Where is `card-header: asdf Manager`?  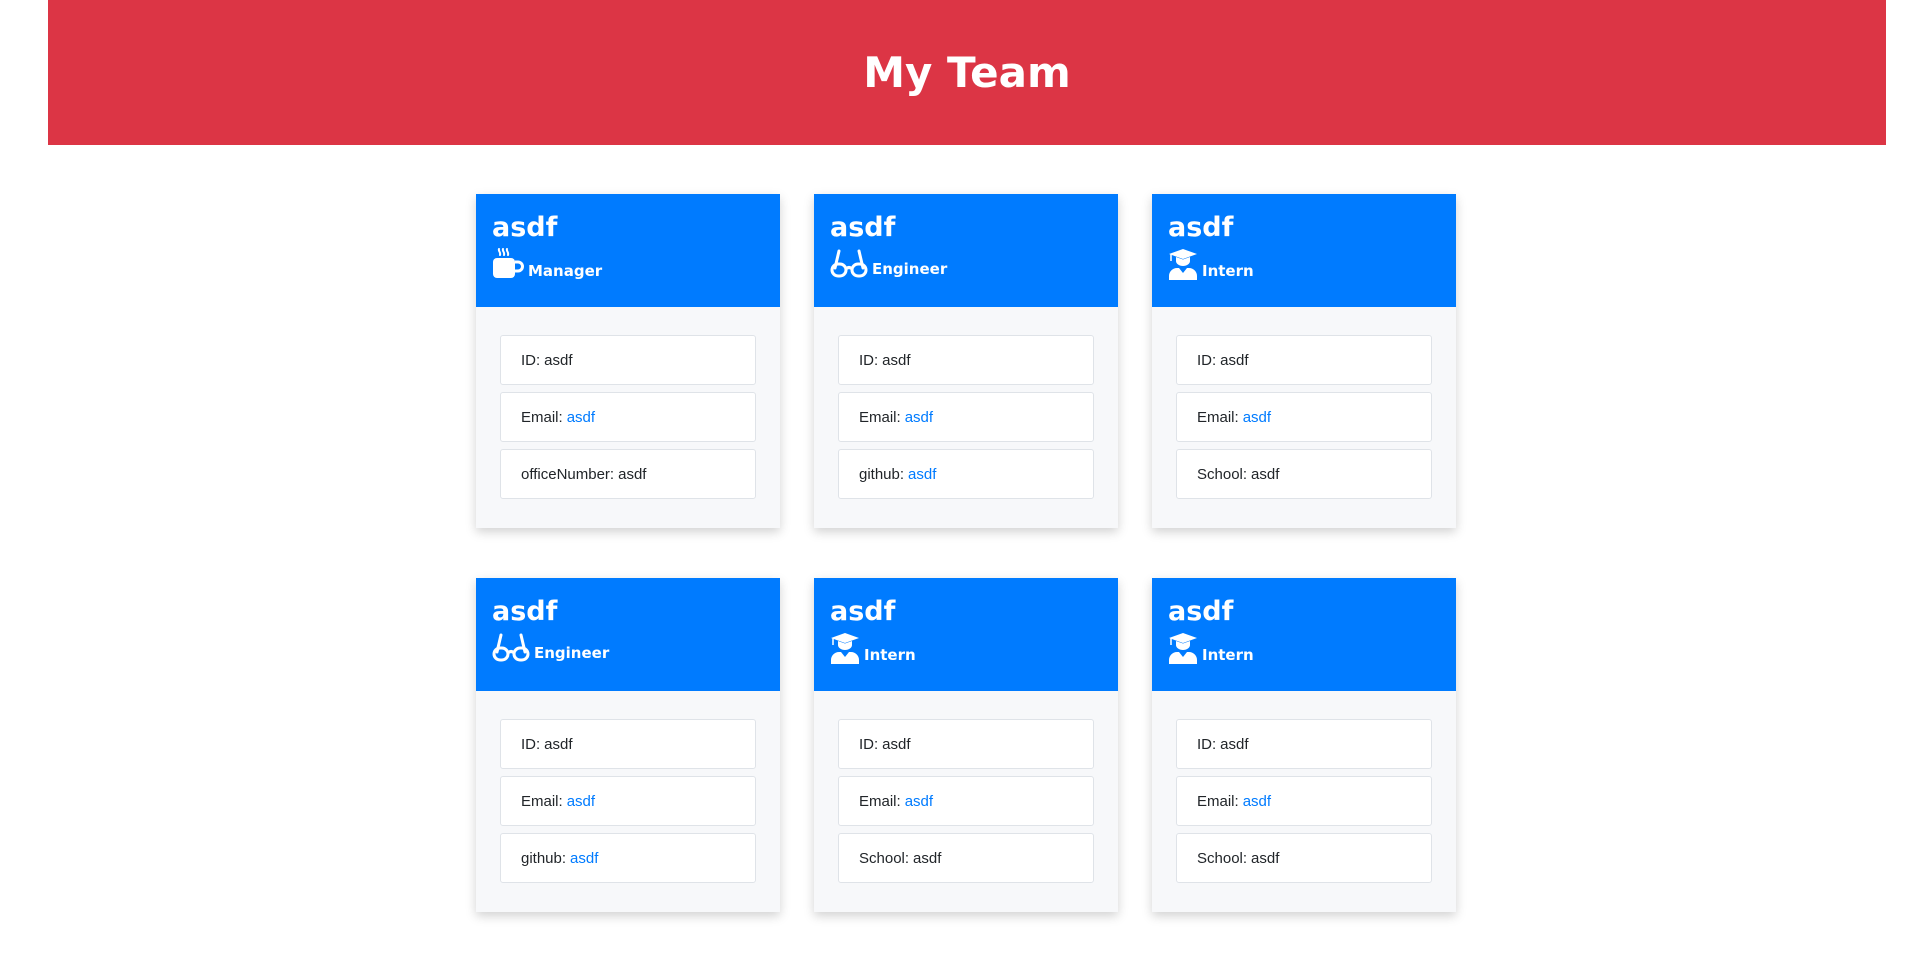 card-header: asdf Manager is located at coordinates (628, 250).